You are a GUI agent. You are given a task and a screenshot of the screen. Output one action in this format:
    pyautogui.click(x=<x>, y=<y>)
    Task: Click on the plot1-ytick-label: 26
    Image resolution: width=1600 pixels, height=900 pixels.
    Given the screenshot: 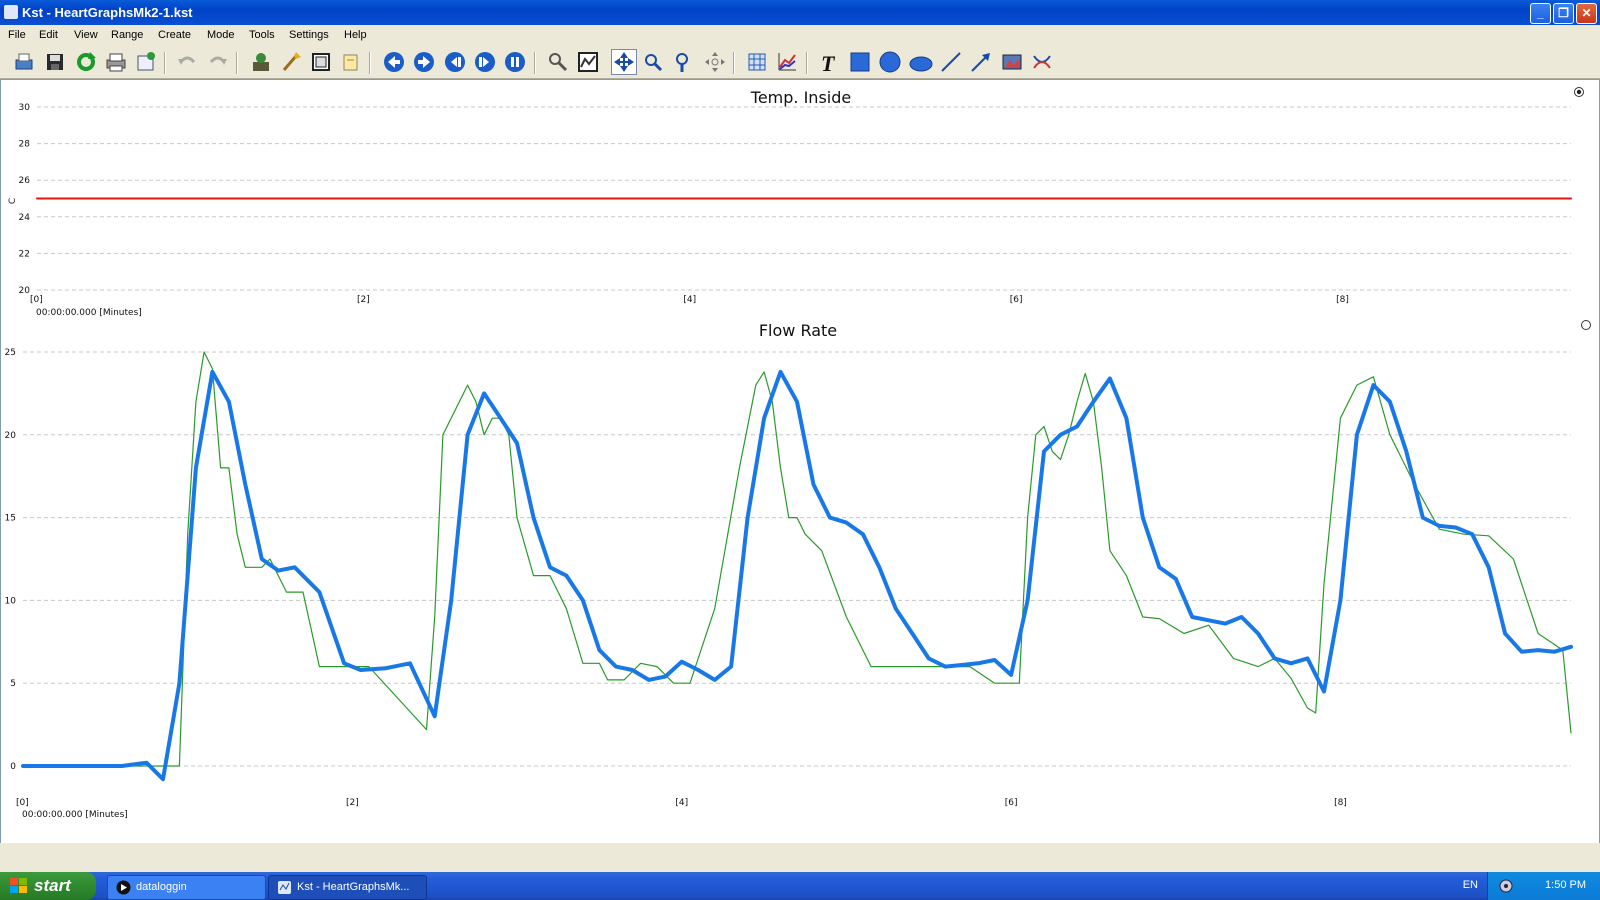 What is the action you would take?
    pyautogui.click(x=25, y=181)
    